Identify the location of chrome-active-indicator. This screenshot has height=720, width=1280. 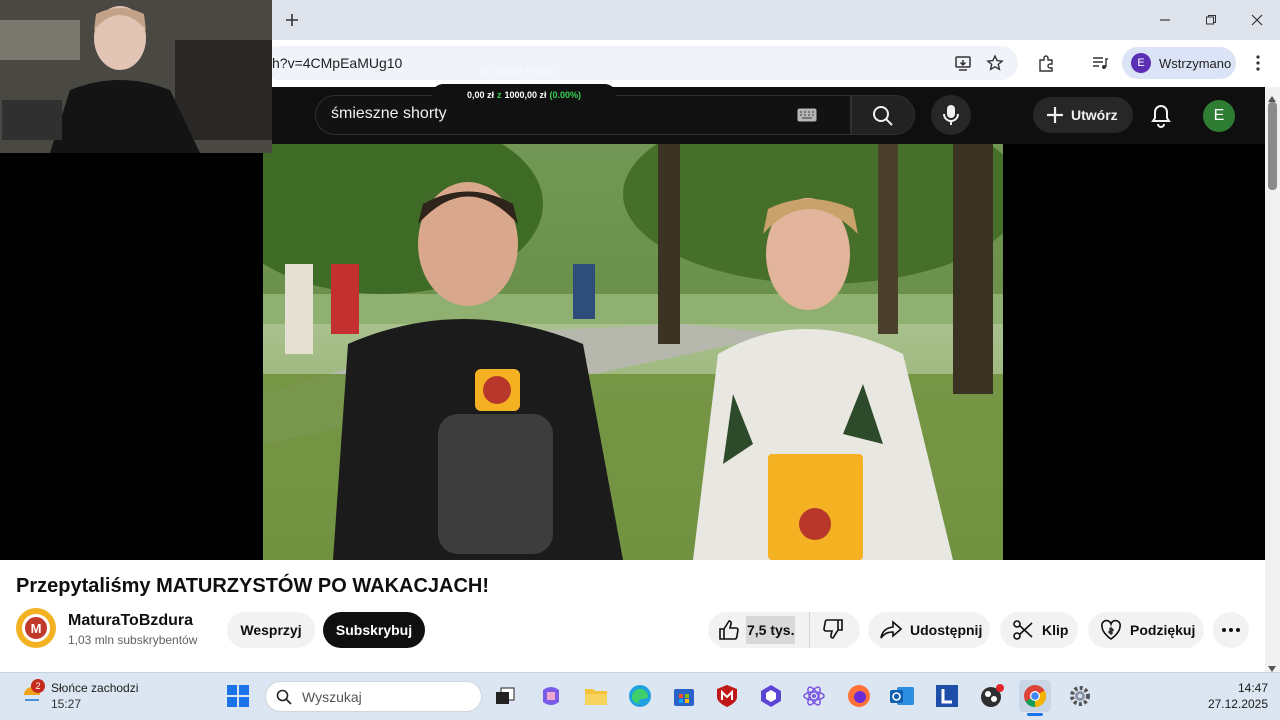
(1035, 714).